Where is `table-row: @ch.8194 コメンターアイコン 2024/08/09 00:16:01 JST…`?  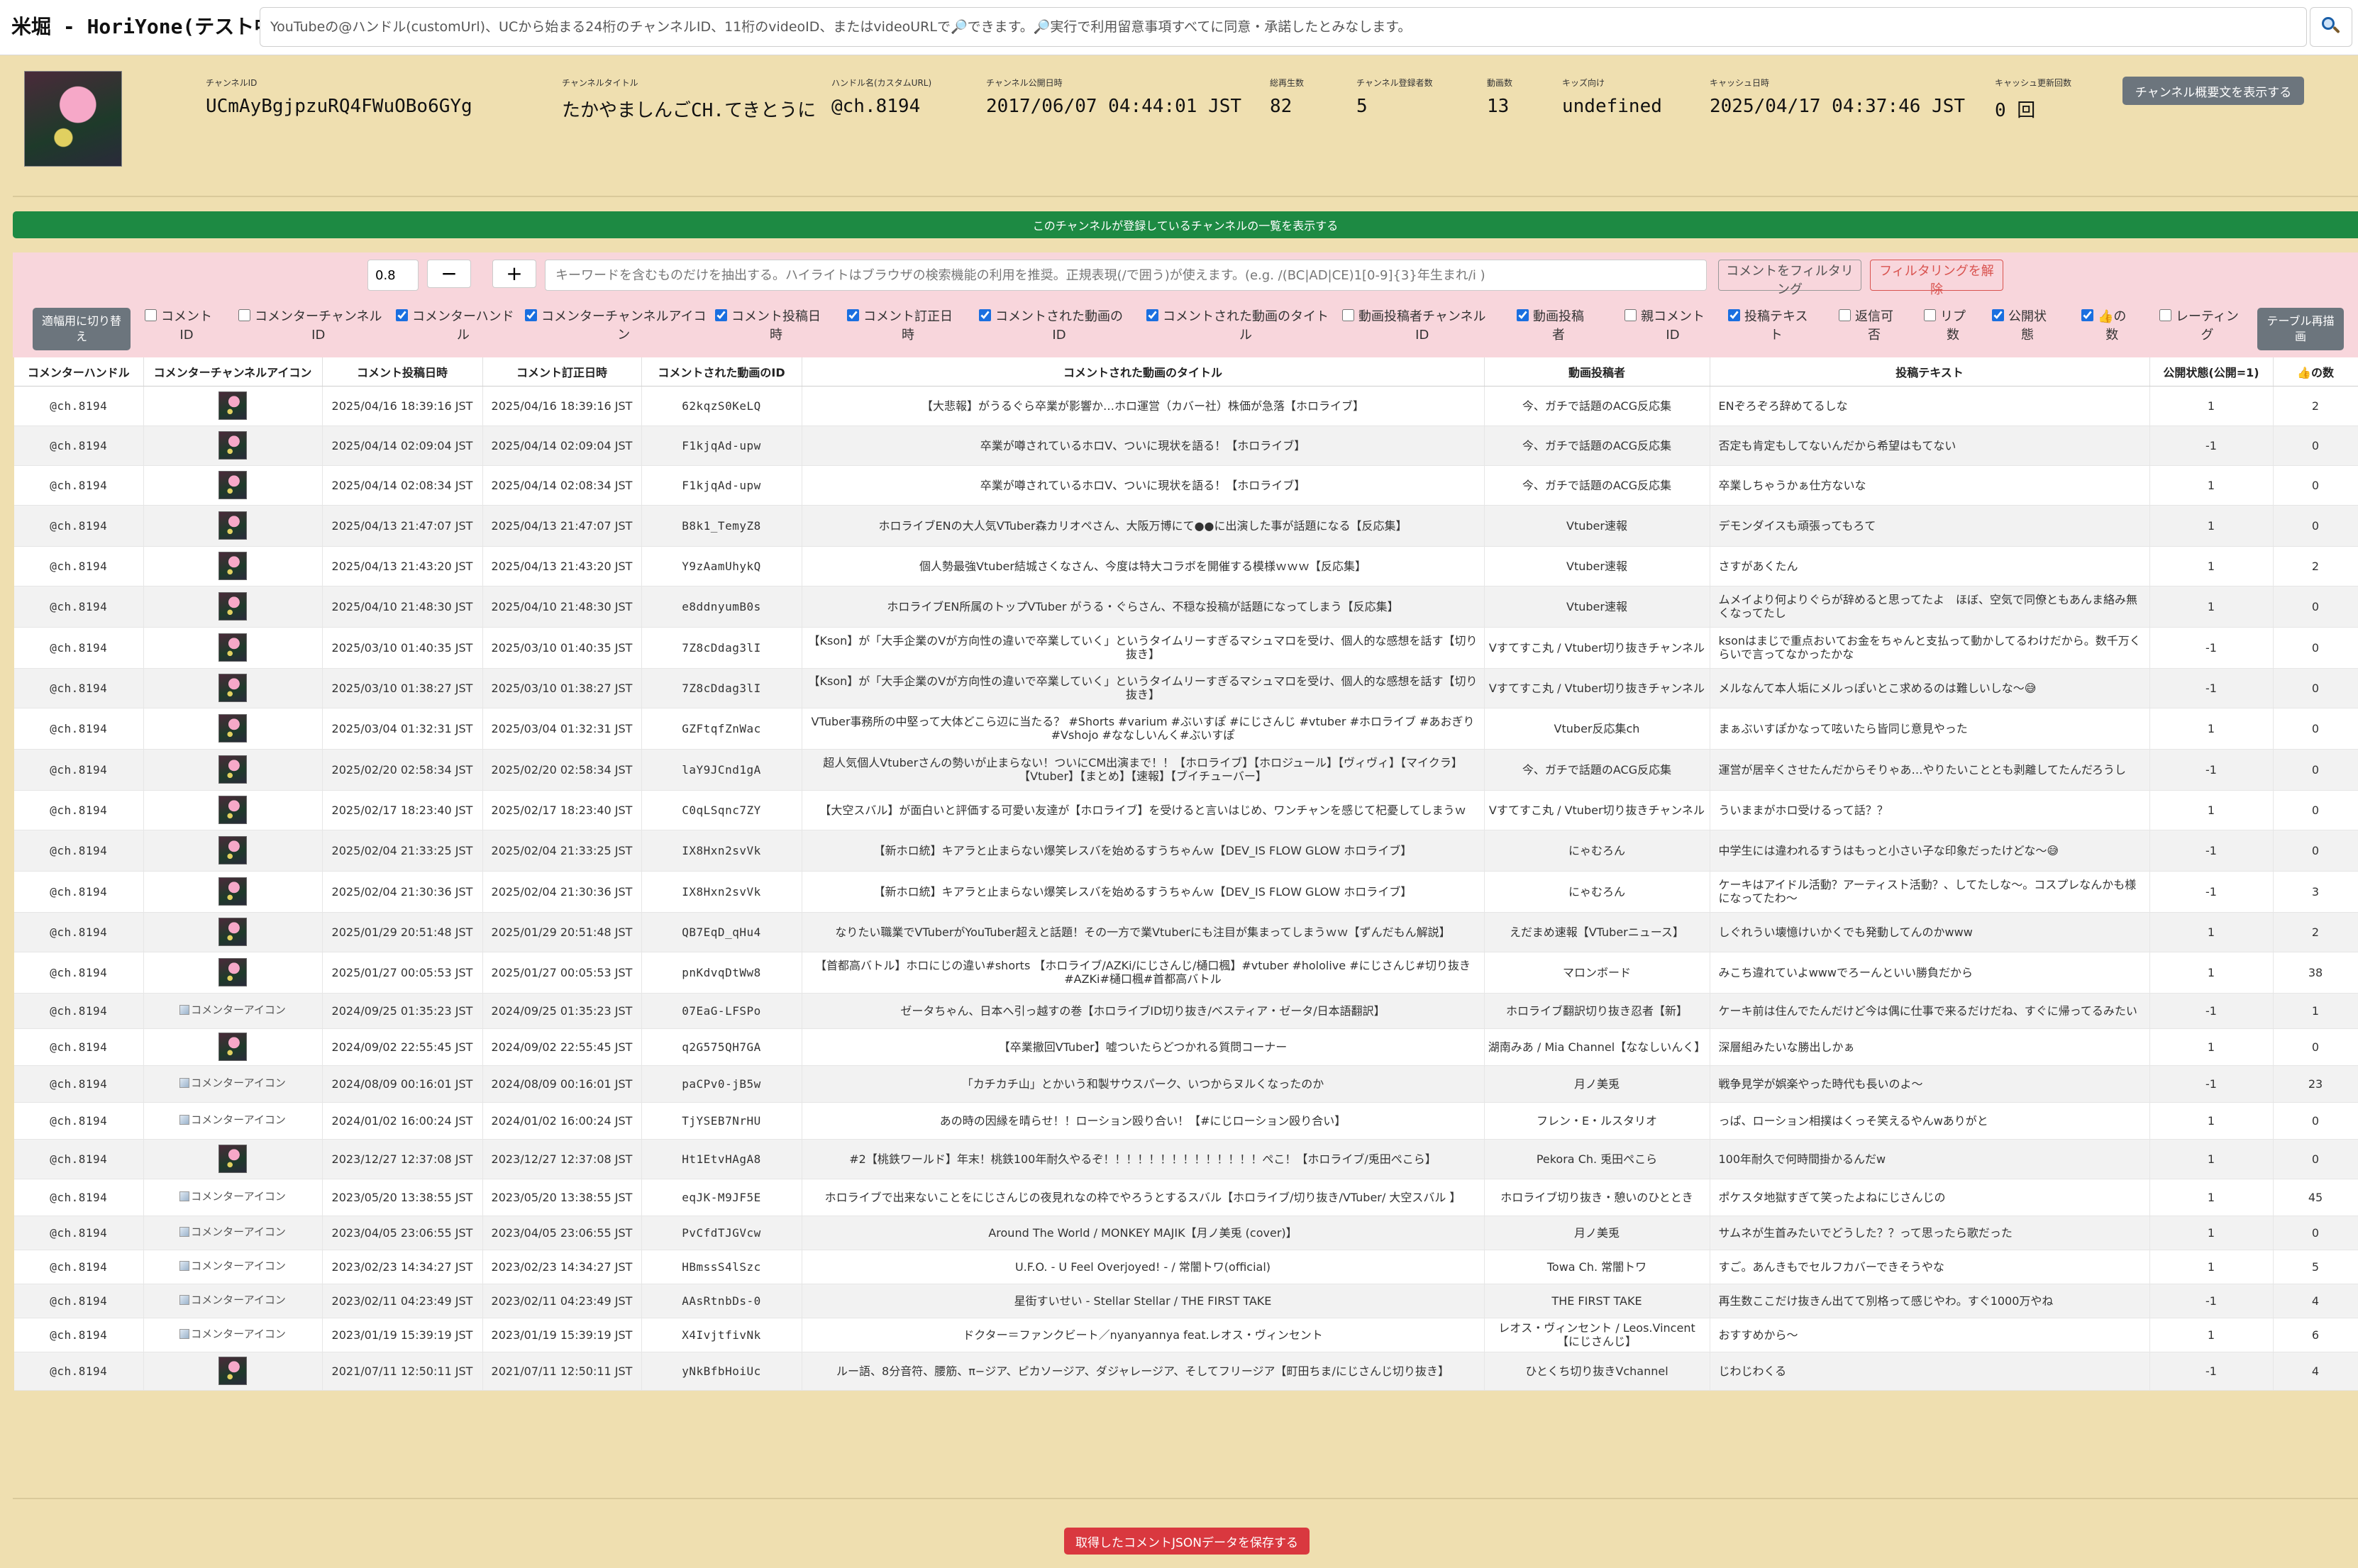
table-row: @ch.8194 コメンターアイコン 2024/08/09 00:16:01 JST… is located at coordinates (1186, 1084).